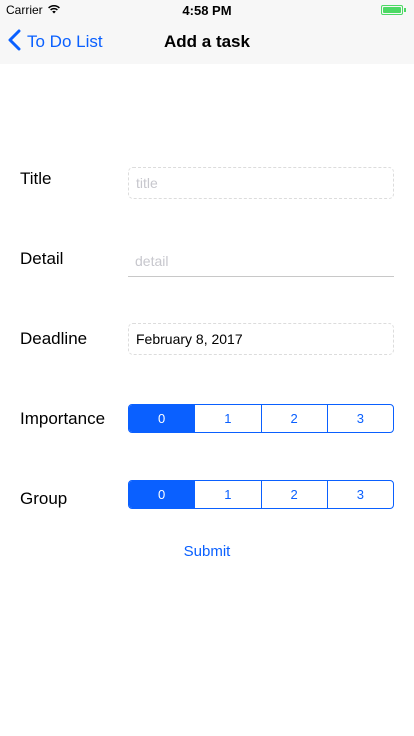 The width and height of the screenshot is (414, 736). I want to click on back-button: To Do List, so click(55, 42).